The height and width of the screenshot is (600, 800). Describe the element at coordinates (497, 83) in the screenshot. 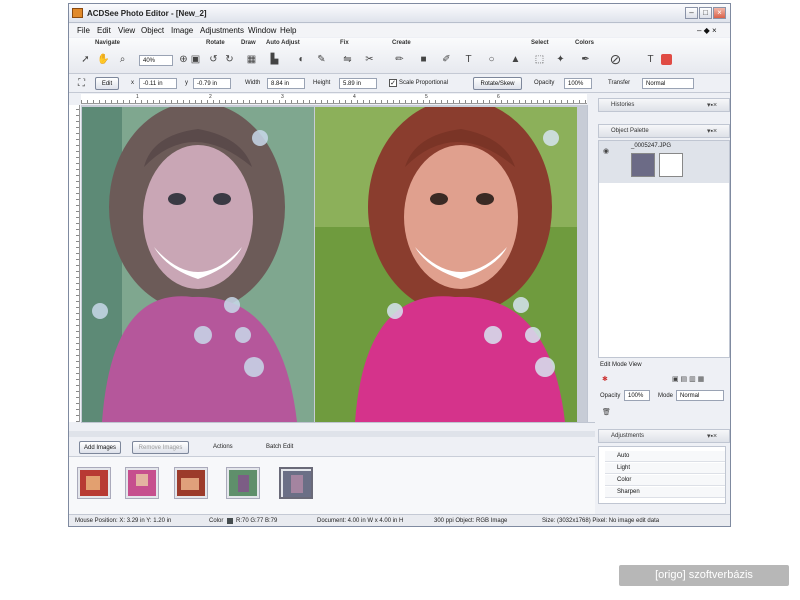

I see `rotate-skew-button: Rotate/Skew` at that location.